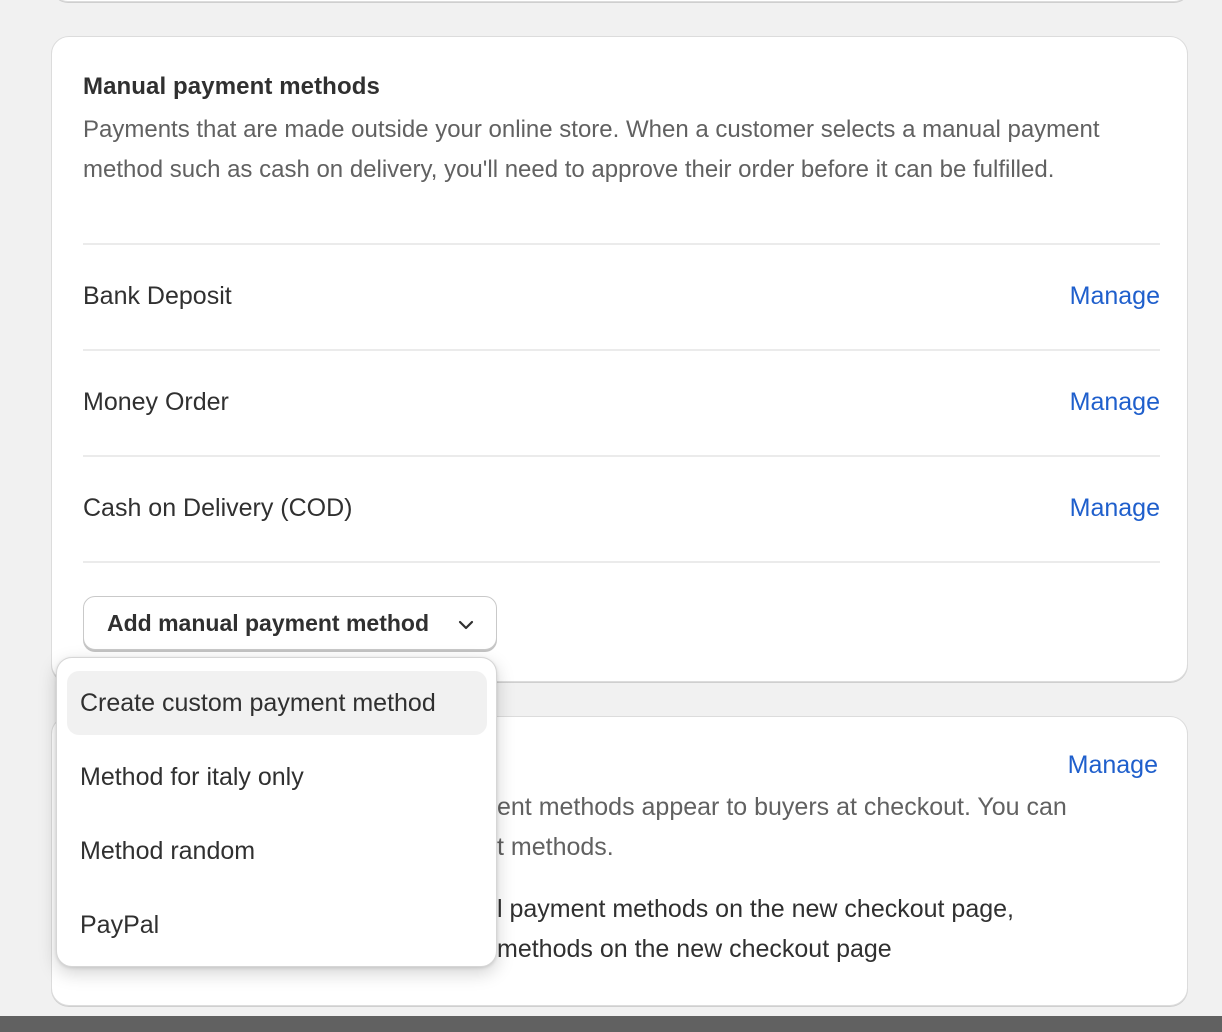 This screenshot has width=1222, height=1032. I want to click on menu-item-create-custom-payment-method: Create custom payment method, so click(277, 703).